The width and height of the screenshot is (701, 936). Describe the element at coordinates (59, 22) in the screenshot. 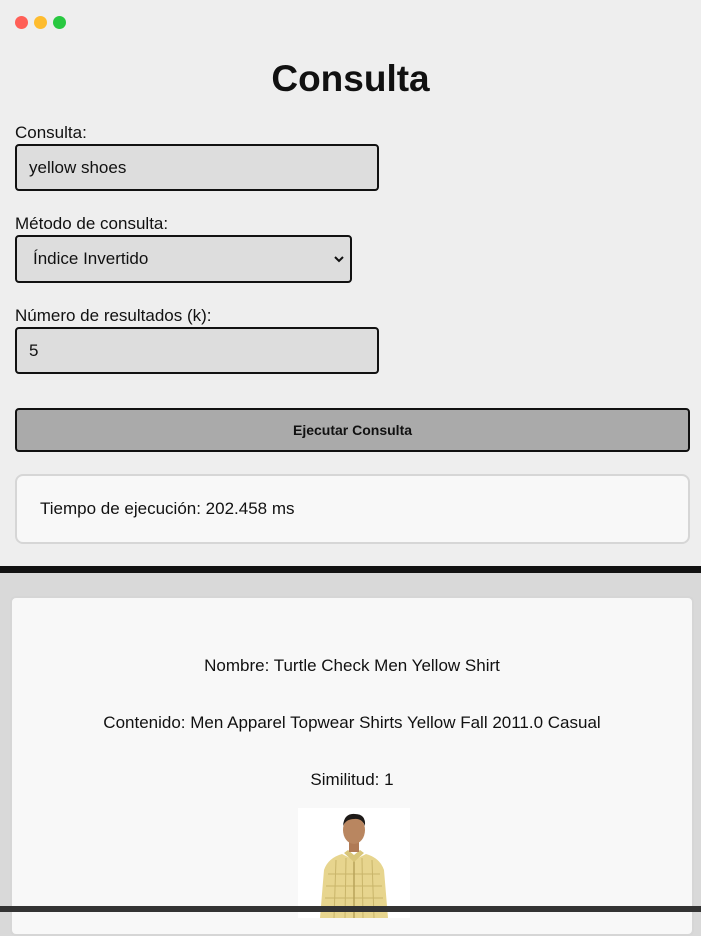

I see `maximize-window-button` at that location.